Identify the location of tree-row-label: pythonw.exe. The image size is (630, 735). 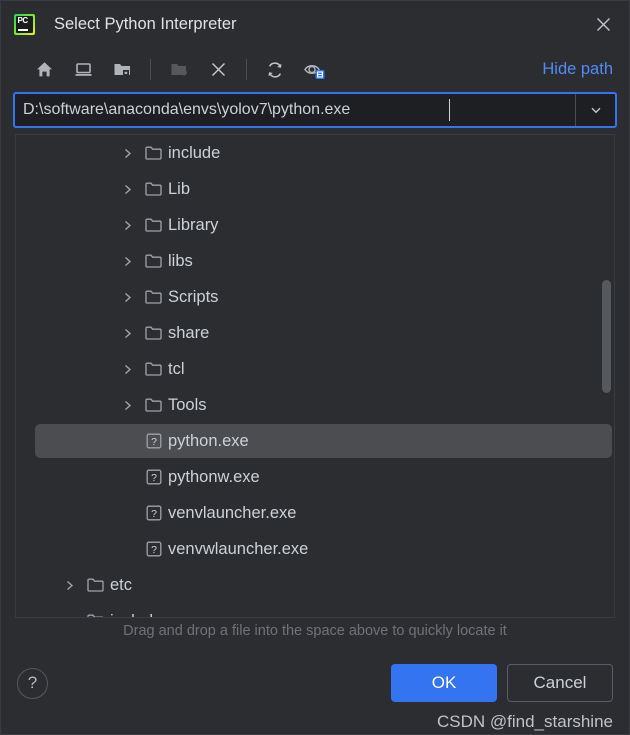
(214, 476).